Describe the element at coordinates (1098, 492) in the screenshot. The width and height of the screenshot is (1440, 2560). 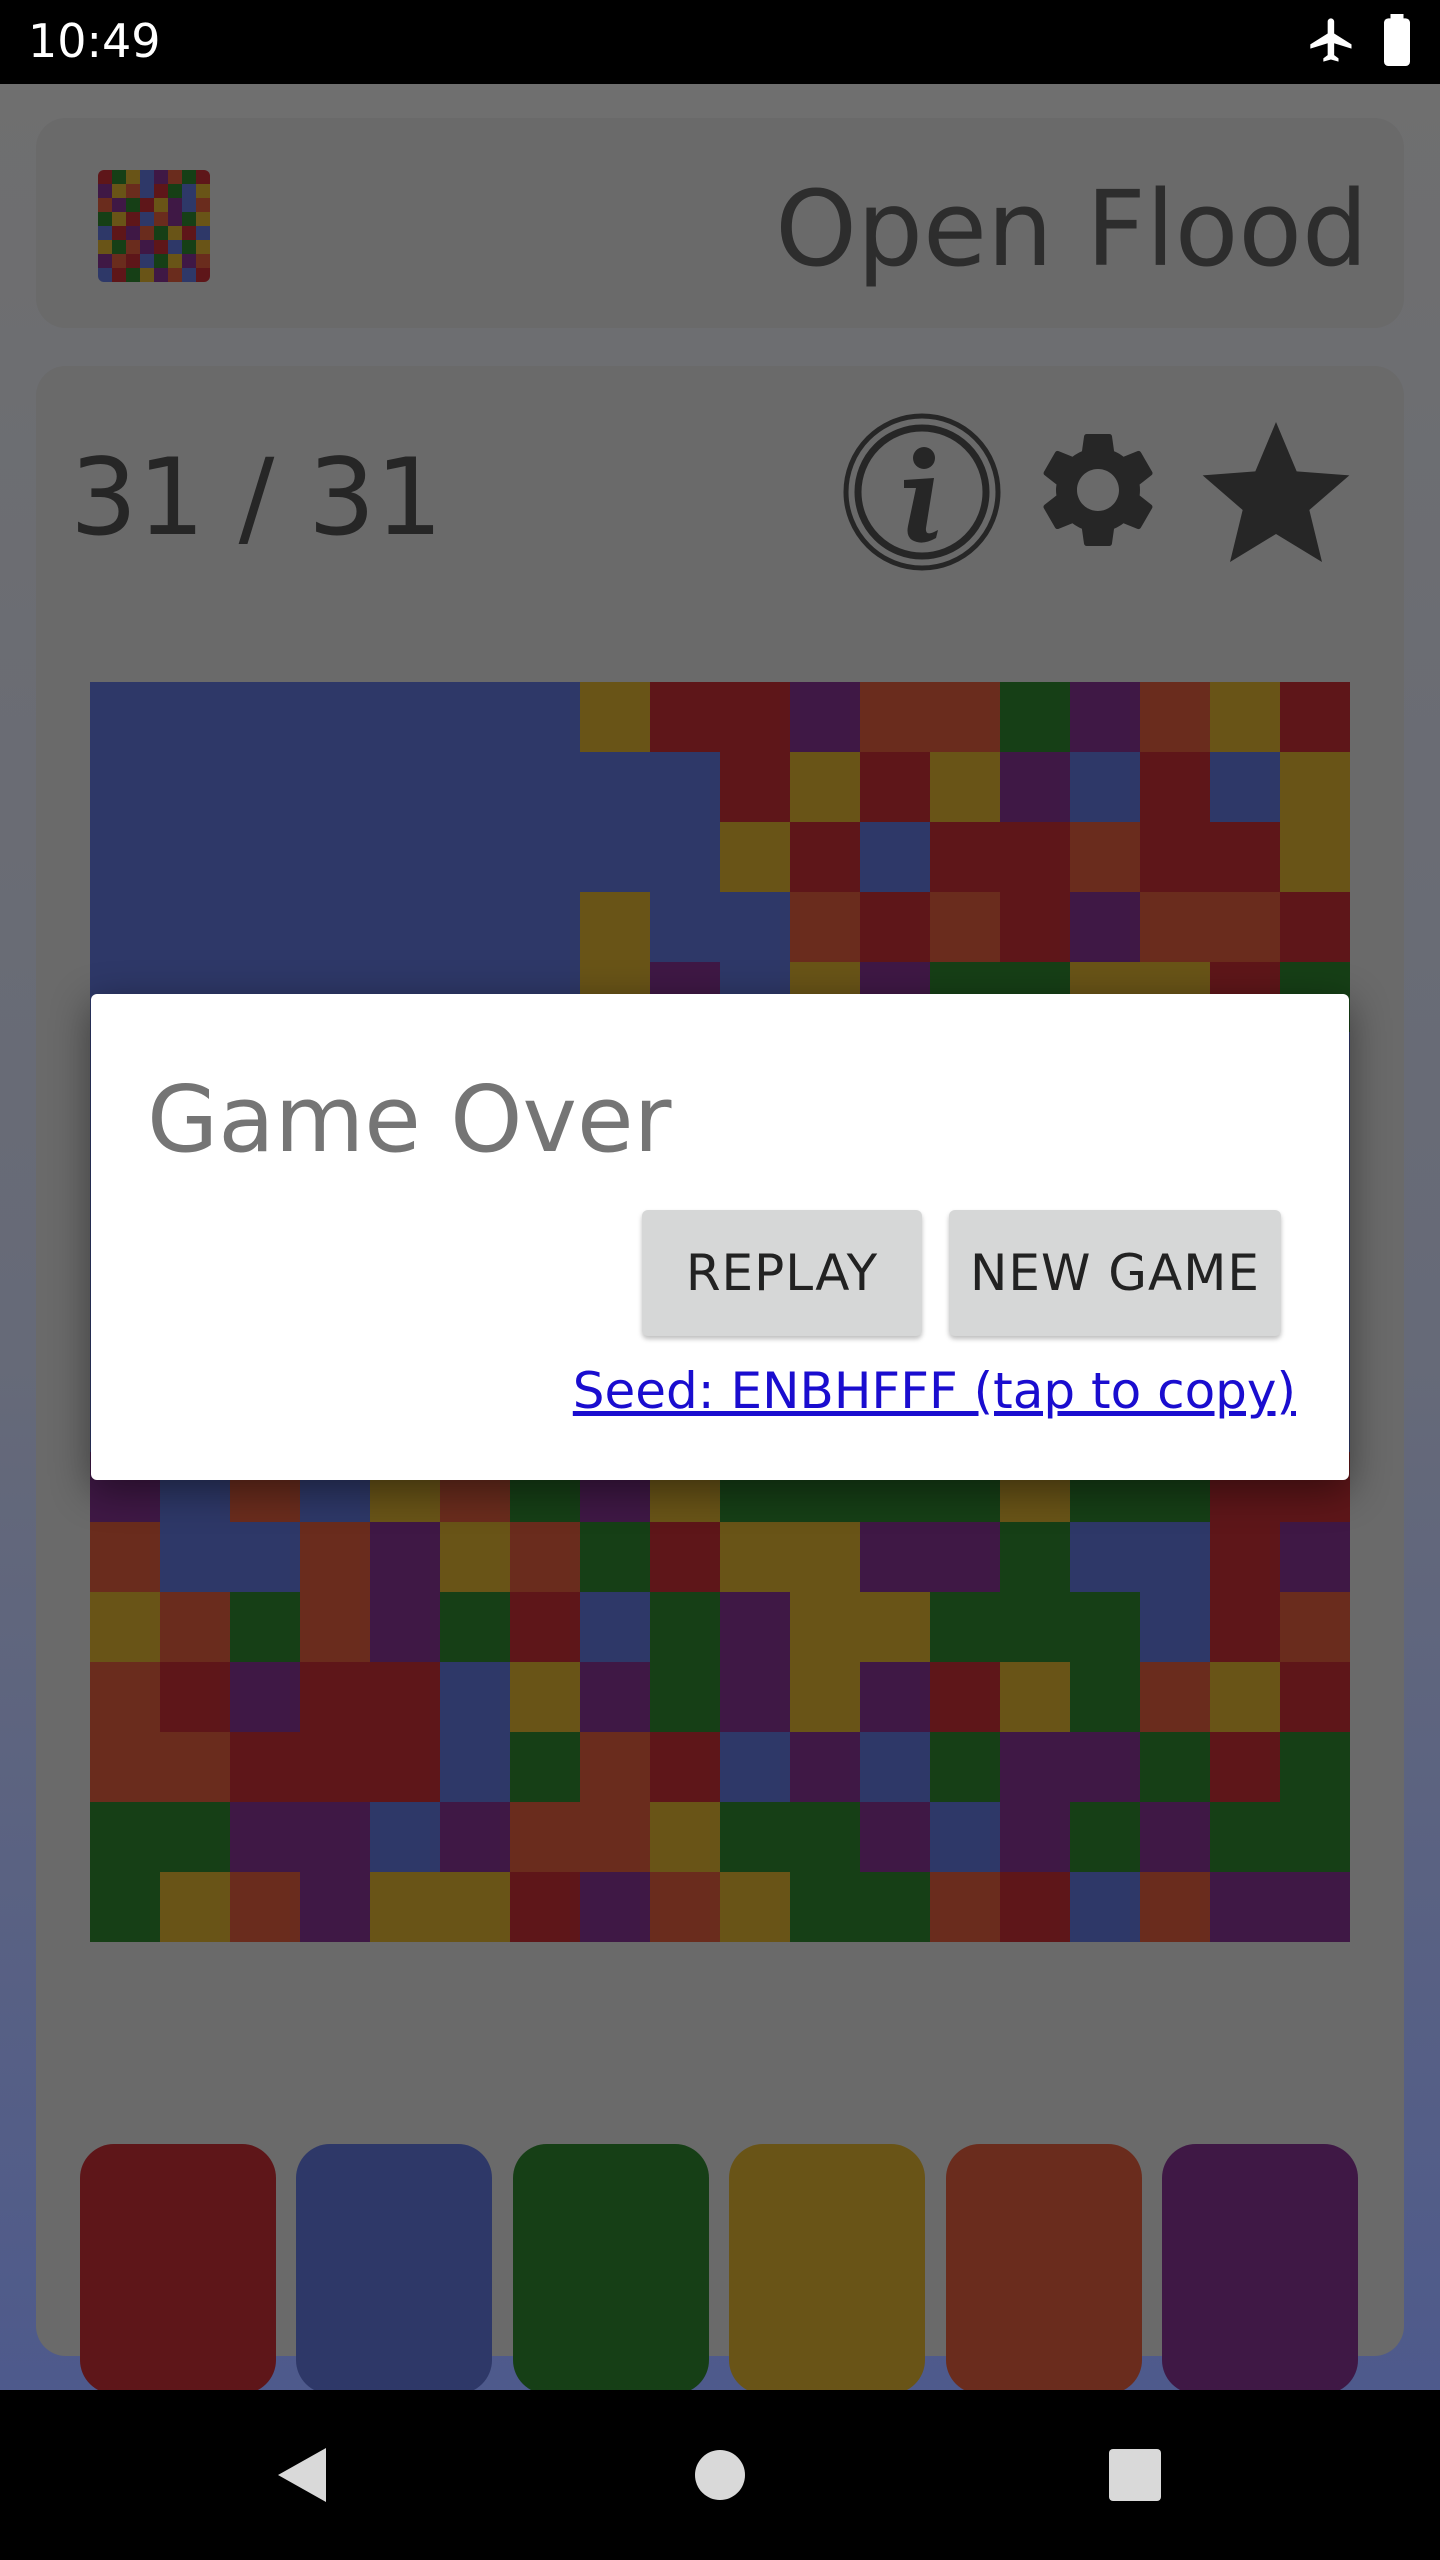
I see `settings-gear-icon` at that location.